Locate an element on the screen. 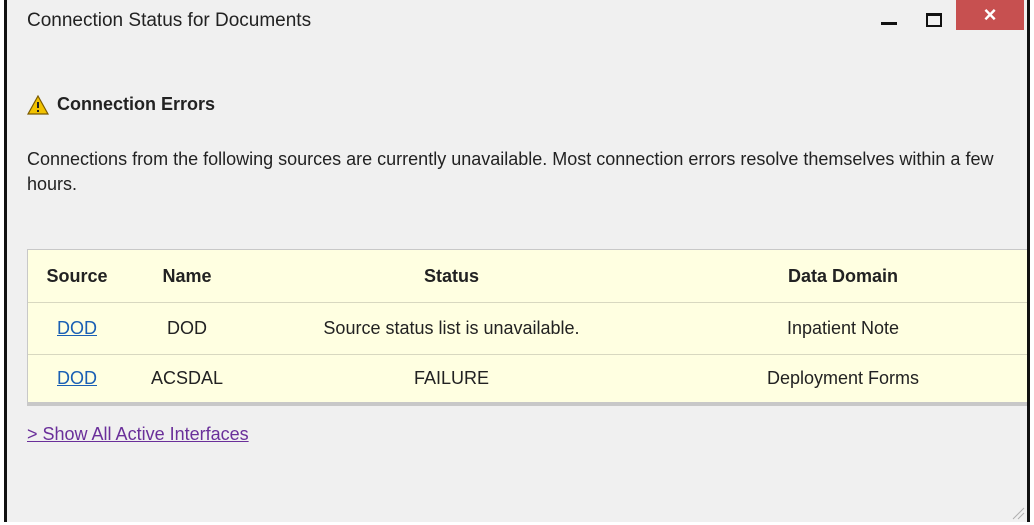  close-button: × is located at coordinates (990, 15).